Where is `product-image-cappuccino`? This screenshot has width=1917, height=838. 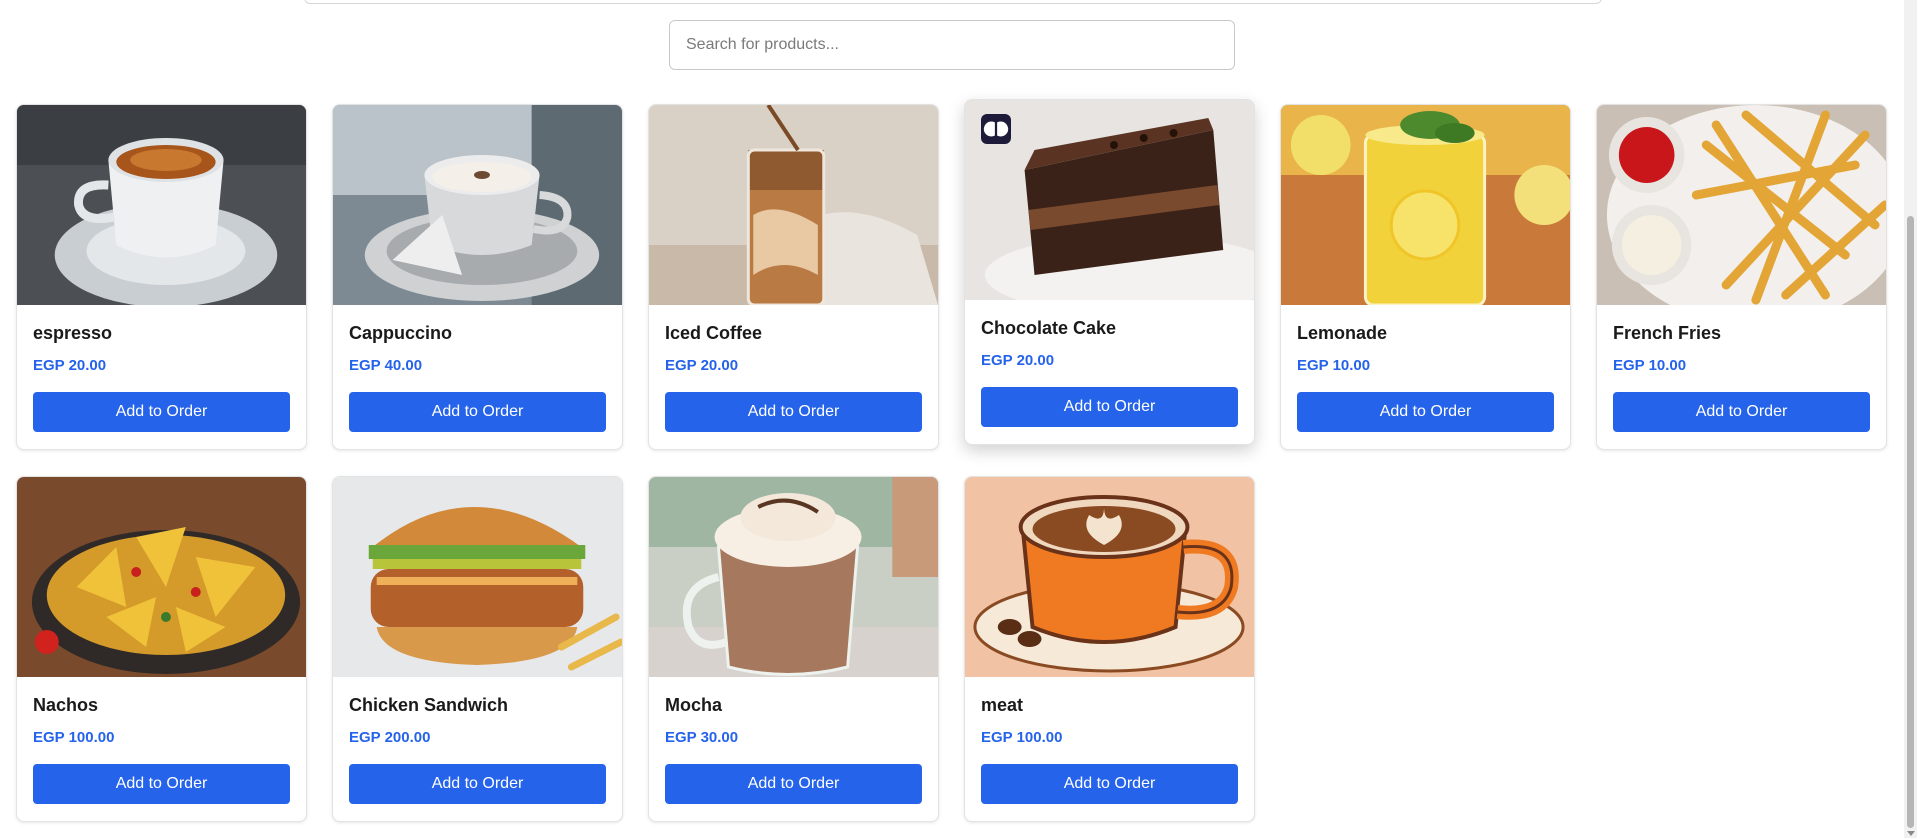 product-image-cappuccino is located at coordinates (477, 205).